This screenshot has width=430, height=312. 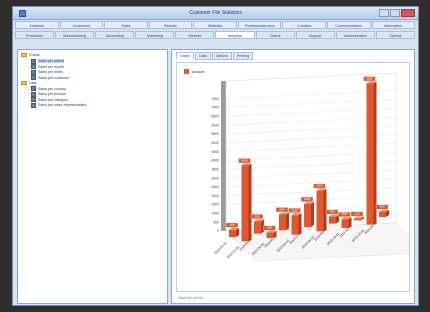 What do you see at coordinates (62, 105) in the screenshot?
I see `tree-item-label: Sales per sales representative` at bounding box center [62, 105].